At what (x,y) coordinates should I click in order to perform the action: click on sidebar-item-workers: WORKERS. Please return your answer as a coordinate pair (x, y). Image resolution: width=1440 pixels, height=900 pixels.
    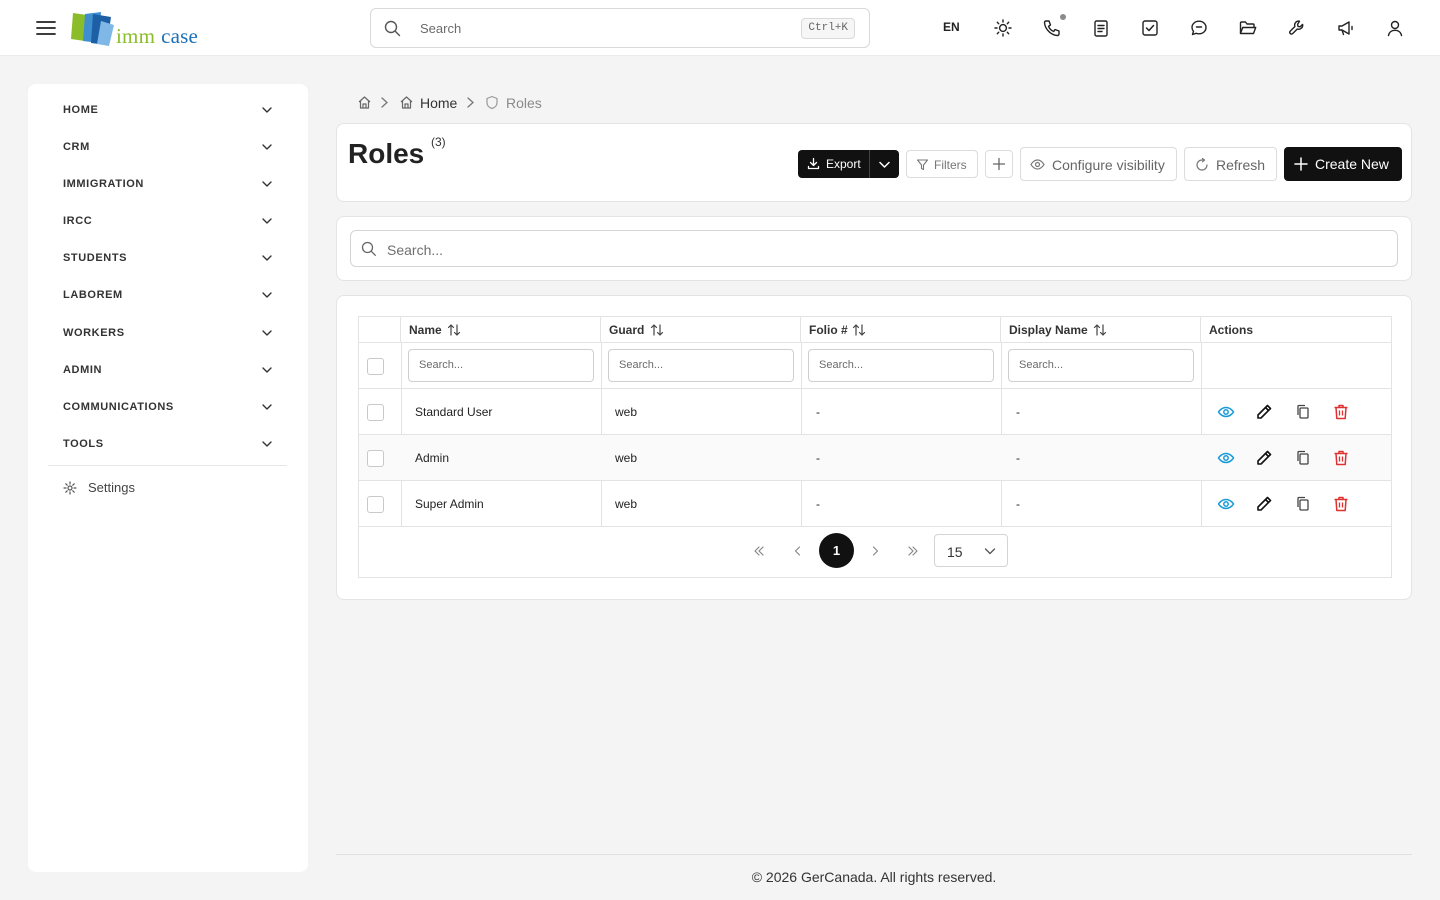
    Looking at the image, I should click on (168, 334).